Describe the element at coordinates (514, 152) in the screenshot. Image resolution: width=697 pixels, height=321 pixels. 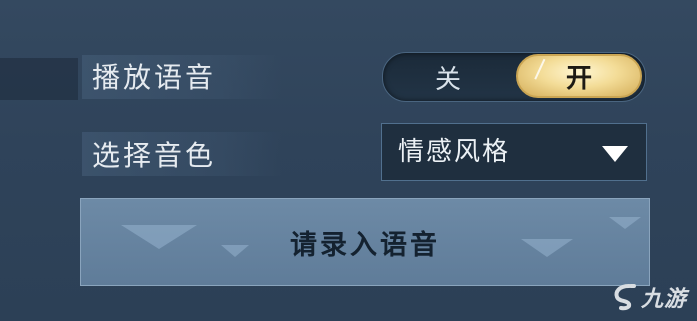
I see `voice-tone-dropdown: 情感风格` at that location.